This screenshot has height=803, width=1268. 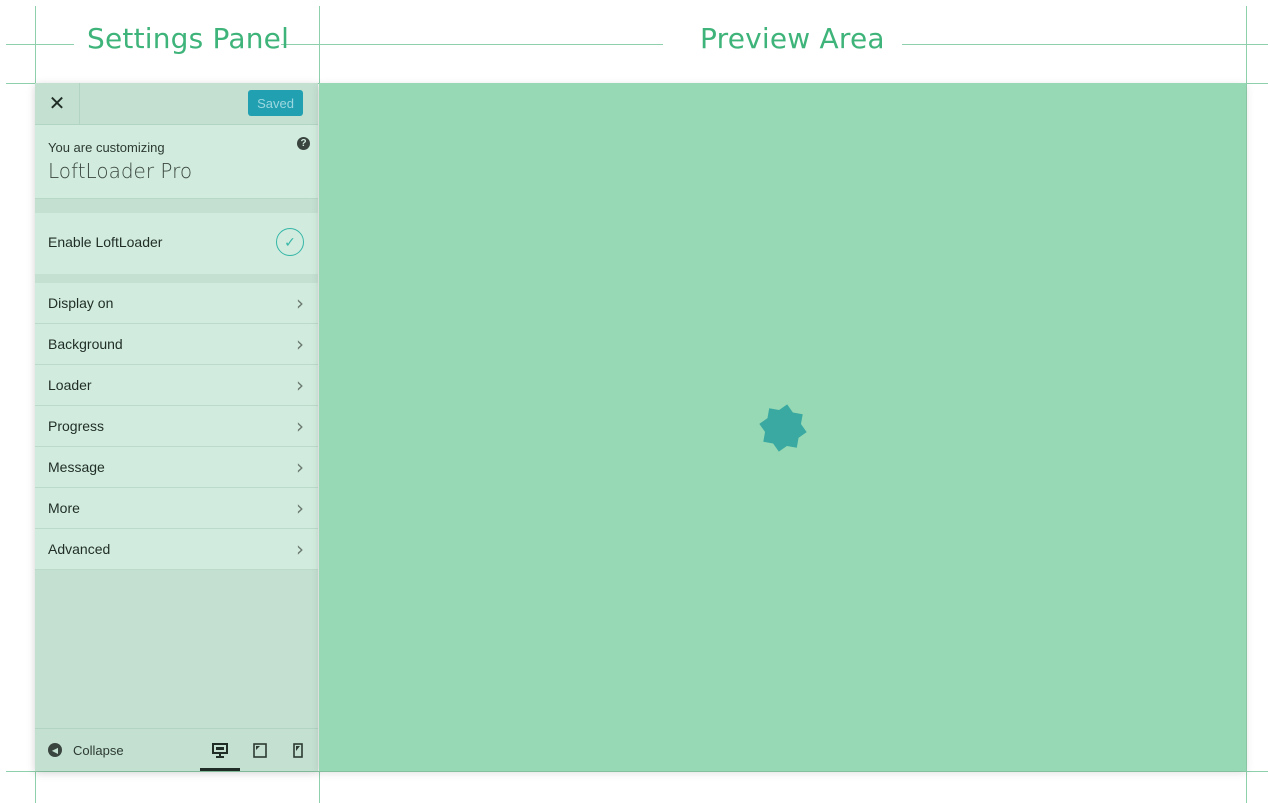 What do you see at coordinates (85, 344) in the screenshot?
I see `menu-item-label: Background` at bounding box center [85, 344].